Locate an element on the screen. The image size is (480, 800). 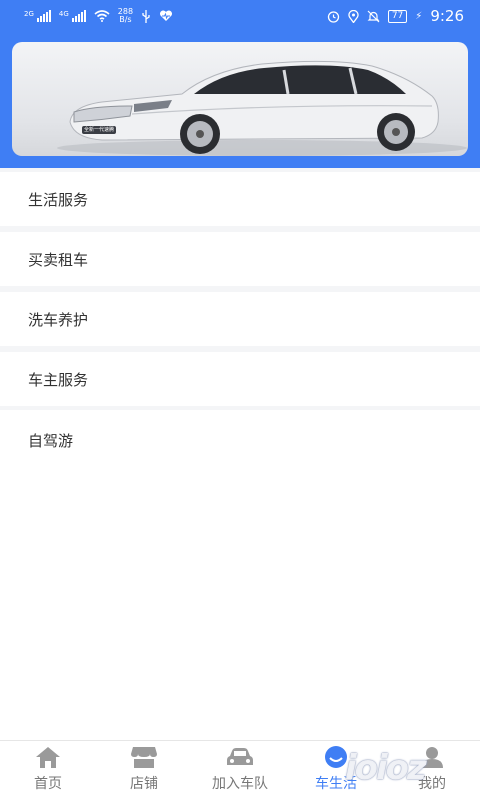
network-type-1: 2G is located at coordinates (29, 14).